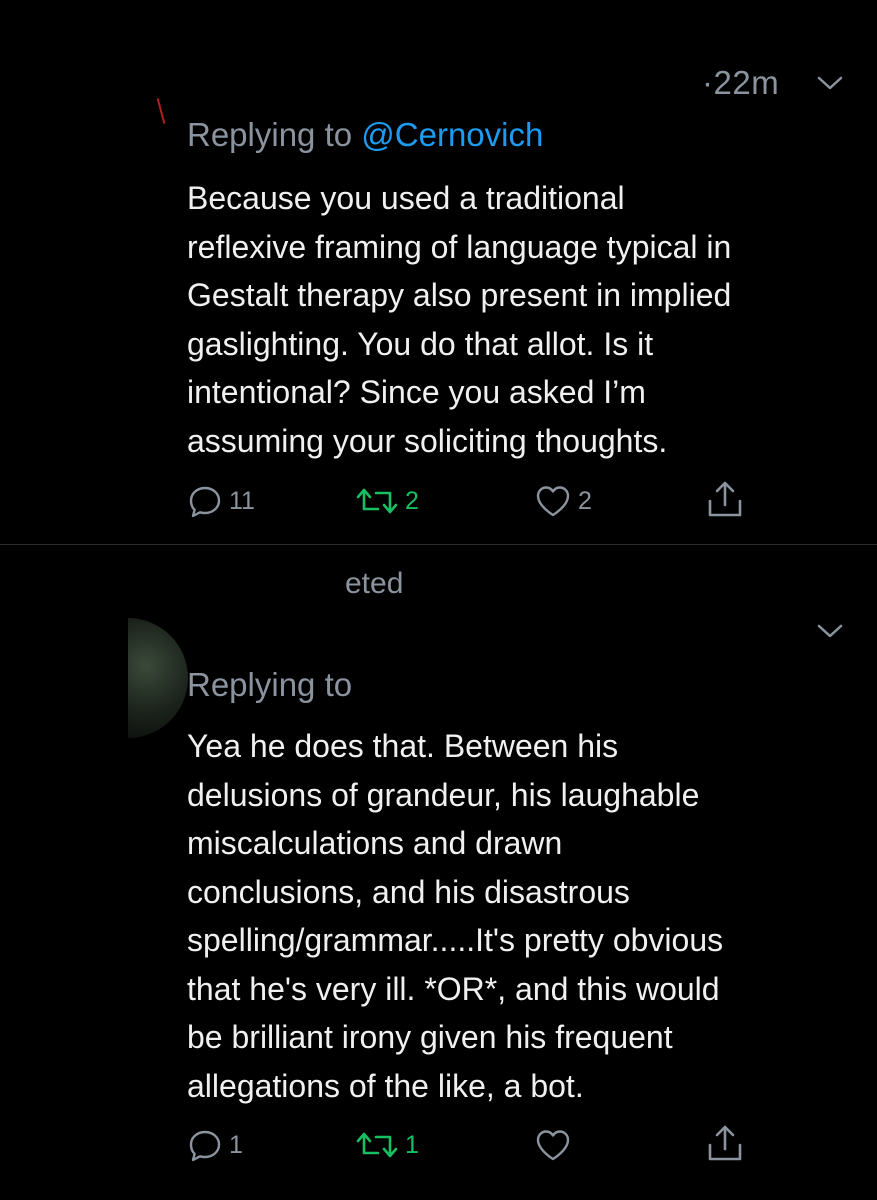  What do you see at coordinates (374, 583) in the screenshot?
I see `retweeted-label: eted` at bounding box center [374, 583].